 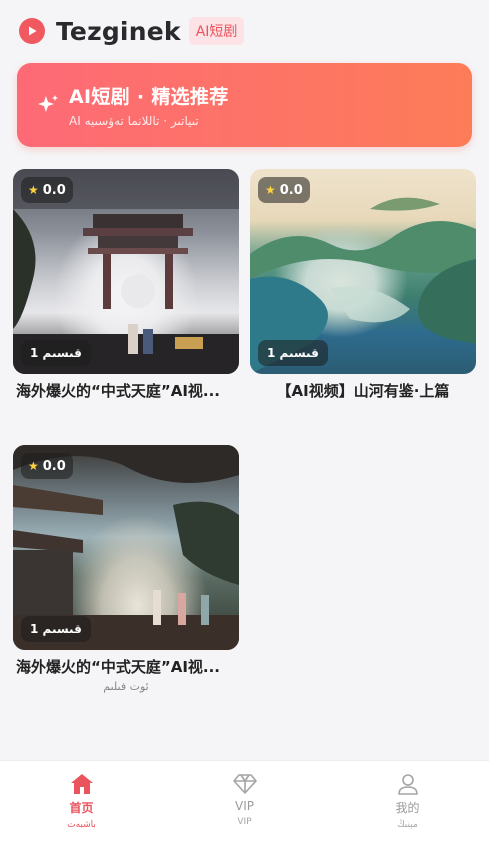 What do you see at coordinates (216, 31) in the screenshot?
I see `ai-drama-badge: AI短剧` at bounding box center [216, 31].